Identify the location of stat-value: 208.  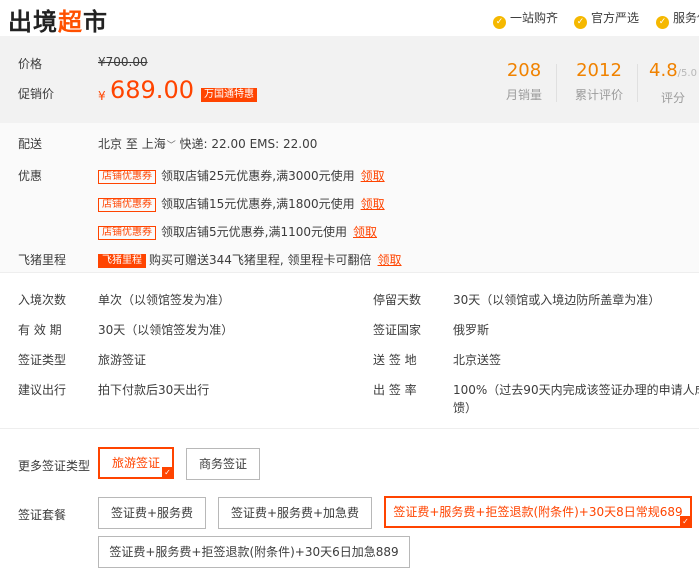
(524, 70).